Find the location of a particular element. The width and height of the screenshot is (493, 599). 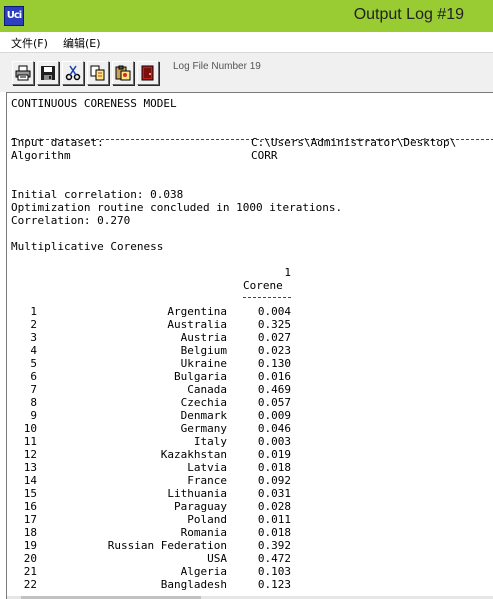

input-dataset-value: C:\Users\Administrator\Desktop\ is located at coordinates (354, 142).